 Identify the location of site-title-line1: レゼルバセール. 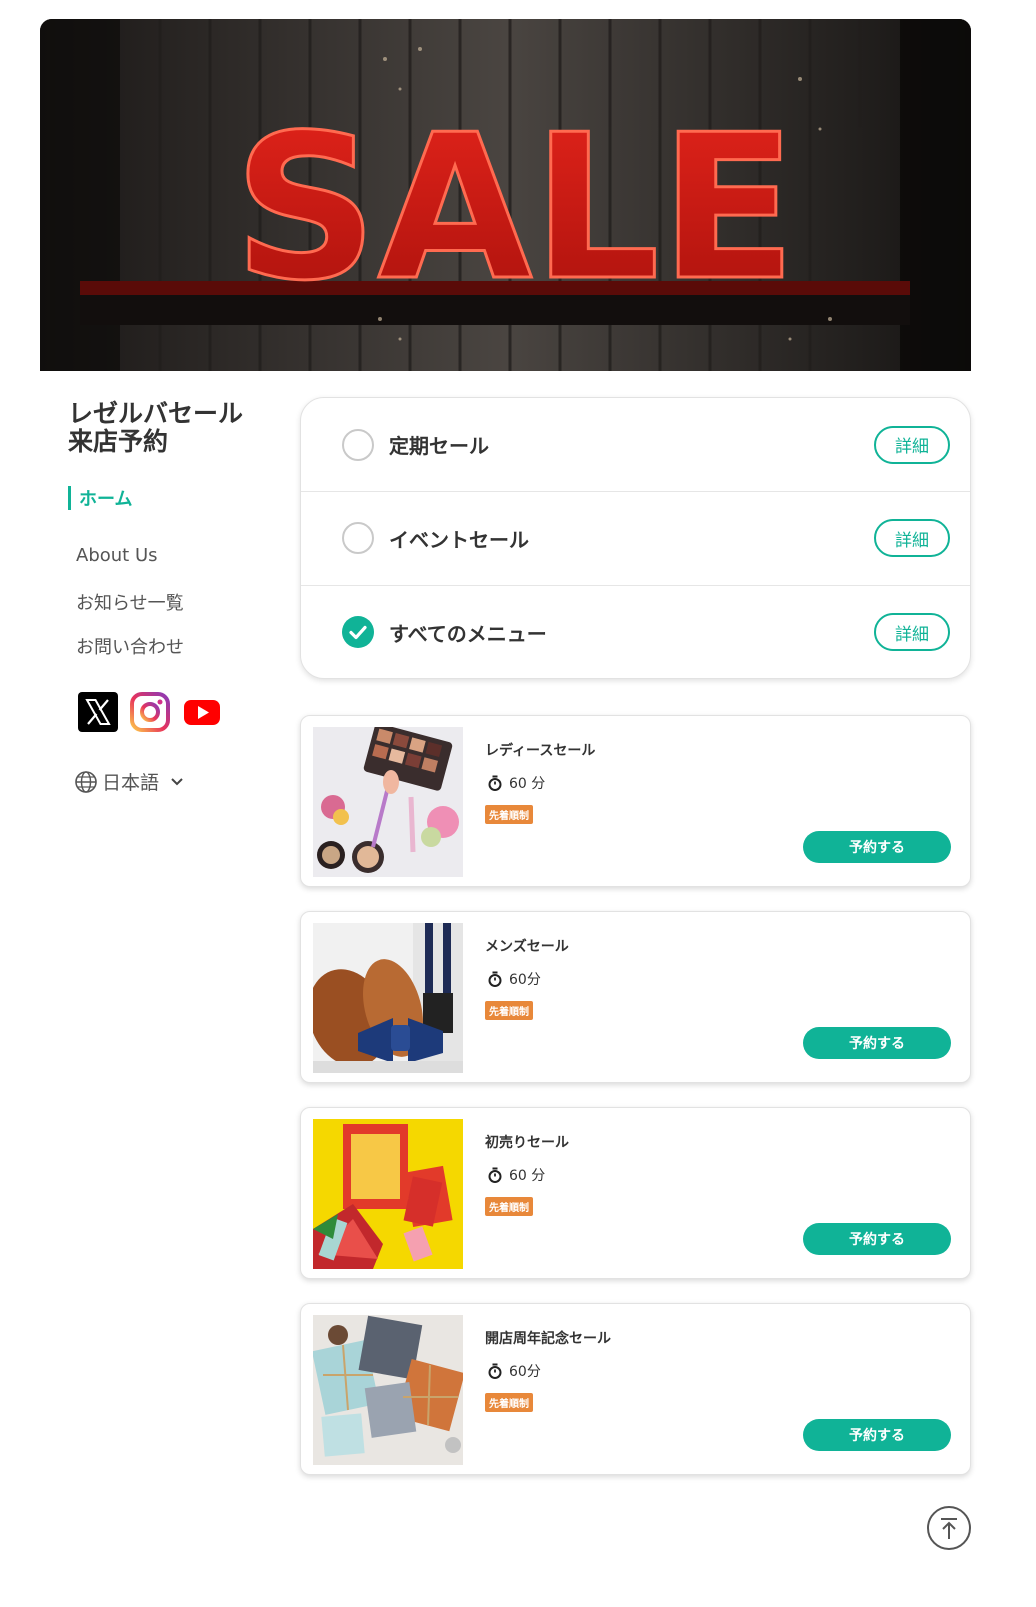
(156, 413).